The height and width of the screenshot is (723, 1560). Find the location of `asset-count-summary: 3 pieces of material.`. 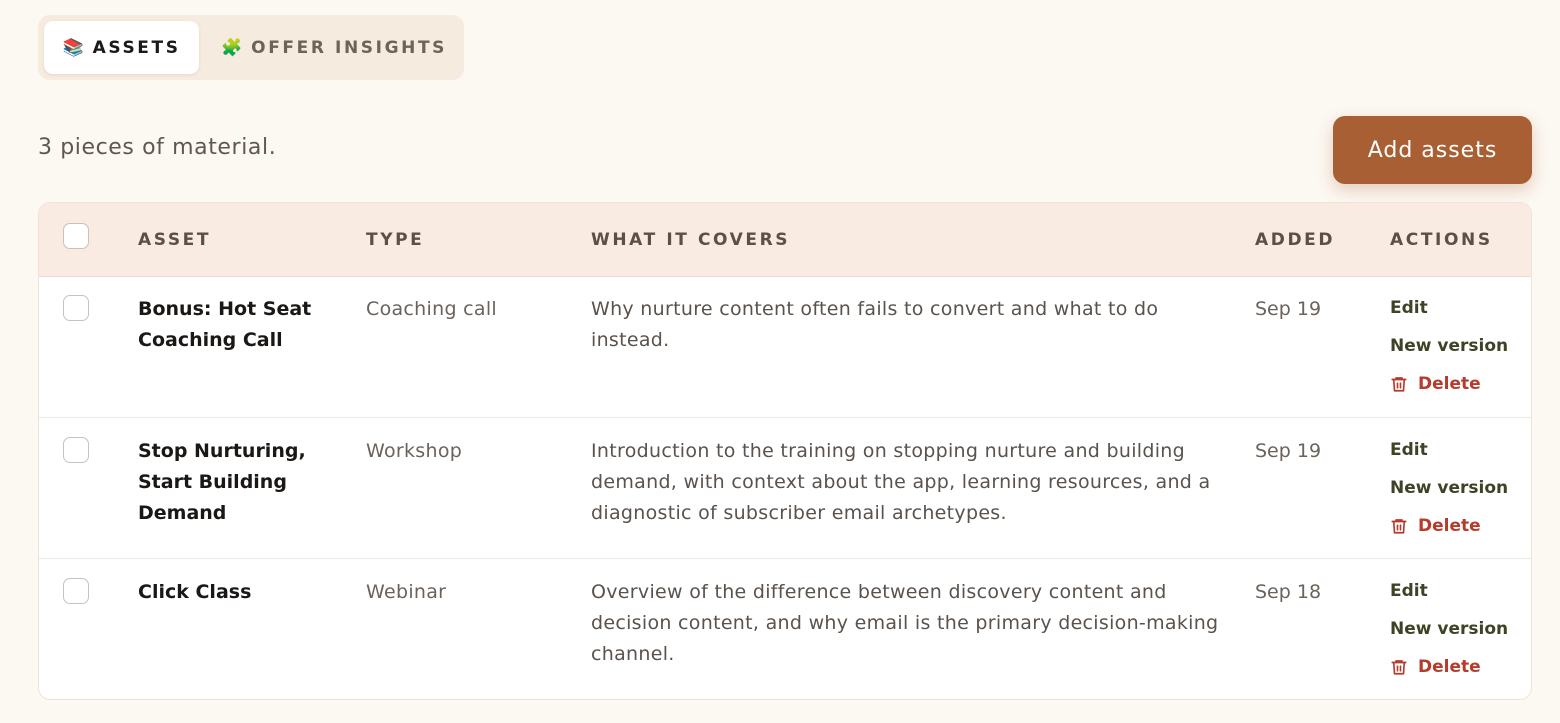

asset-count-summary: 3 pieces of material. is located at coordinates (157, 147).